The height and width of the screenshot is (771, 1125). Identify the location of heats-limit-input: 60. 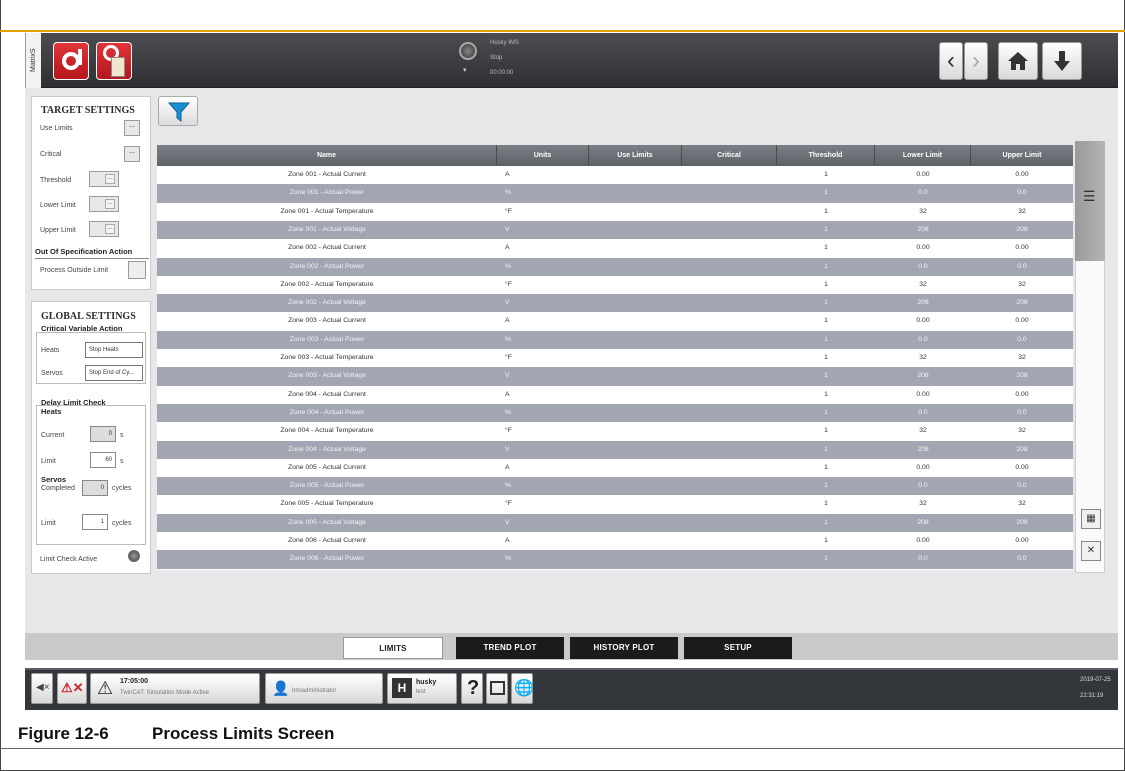
(103, 460).